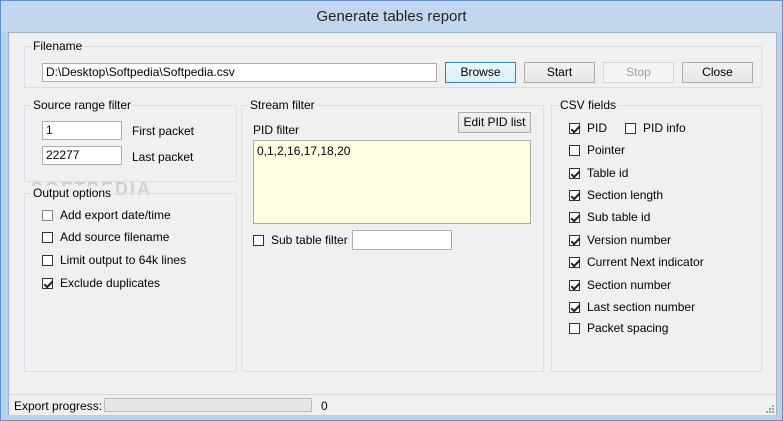 This screenshot has height=421, width=783. Describe the element at coordinates (559, 72) in the screenshot. I see `start-button: Start` at that location.